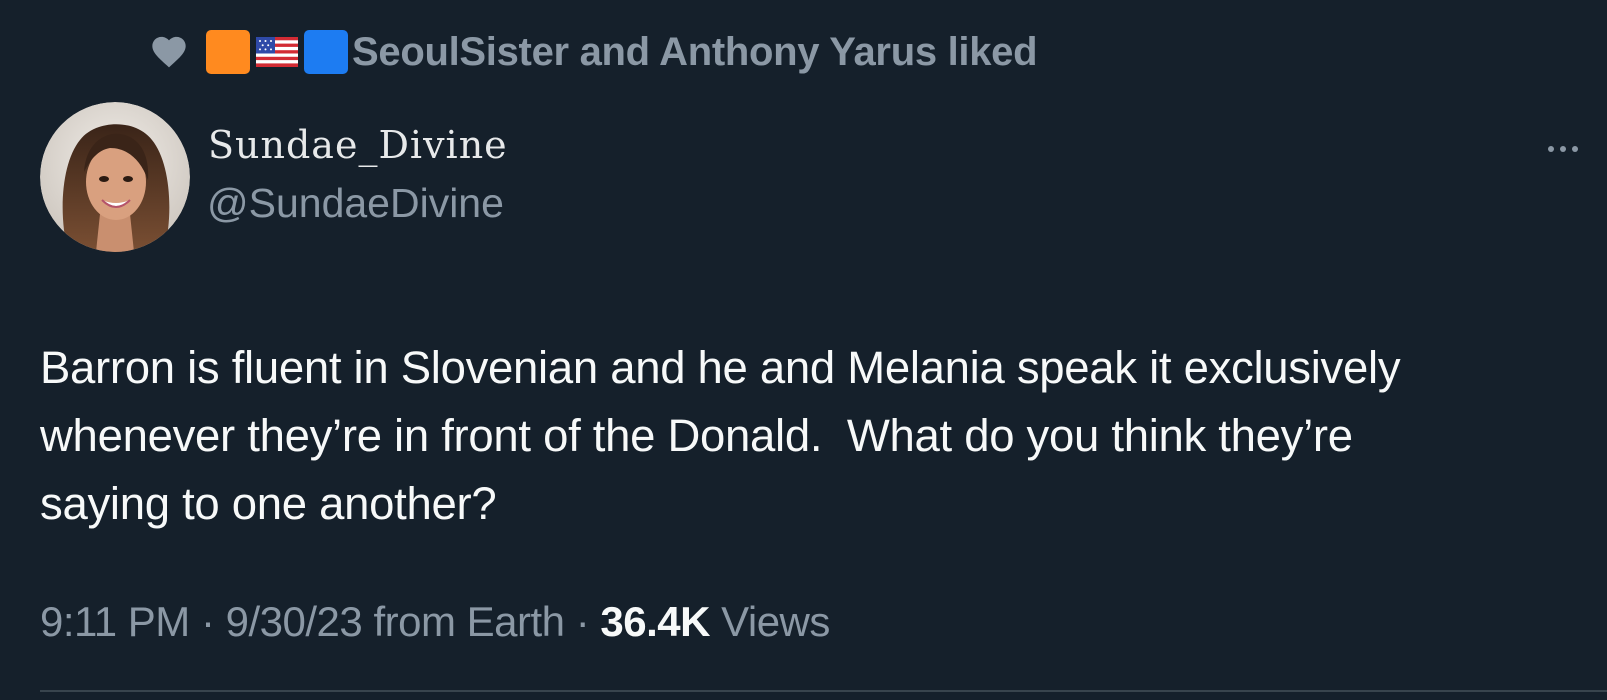  I want to click on tweet-source: from Earth, so click(469, 621).